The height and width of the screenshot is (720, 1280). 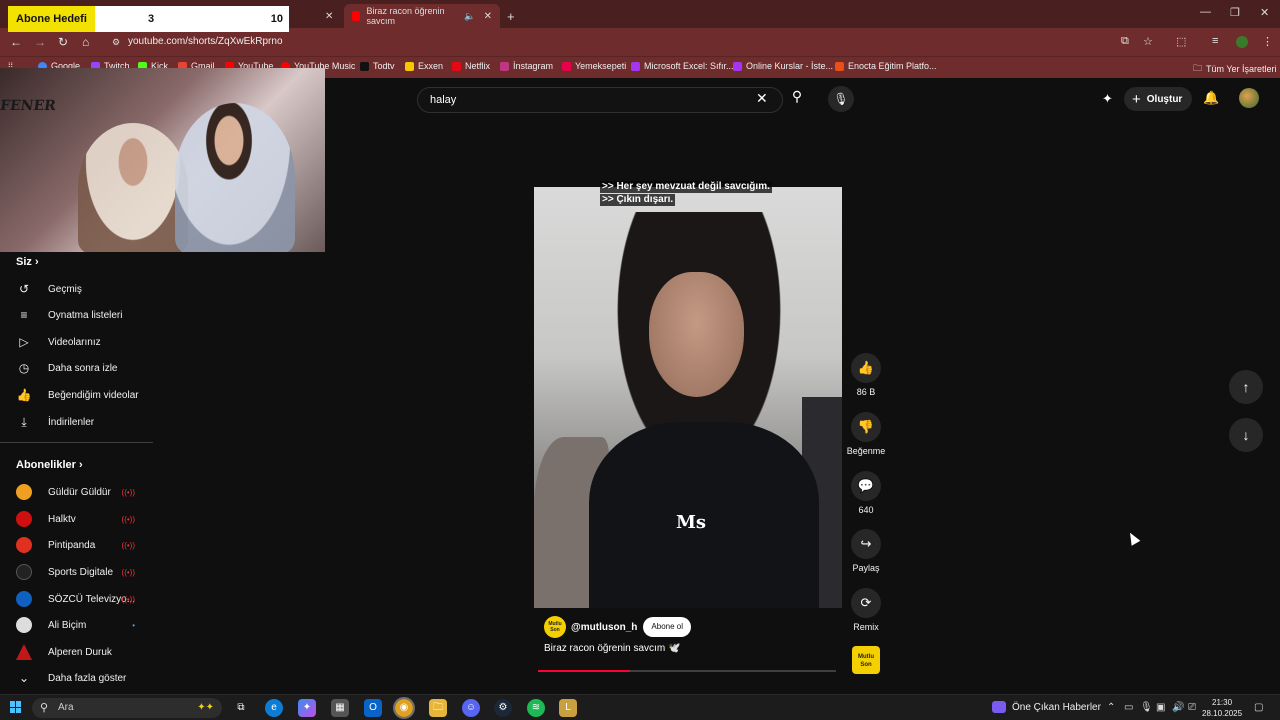 What do you see at coordinates (404, 708) in the screenshot?
I see `chrome-icon: ◉` at bounding box center [404, 708].